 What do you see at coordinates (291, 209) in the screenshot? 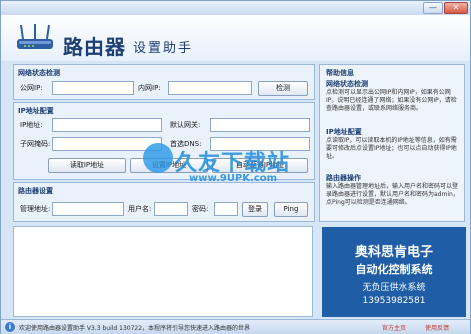
I see `ping-button: Ping` at bounding box center [291, 209].